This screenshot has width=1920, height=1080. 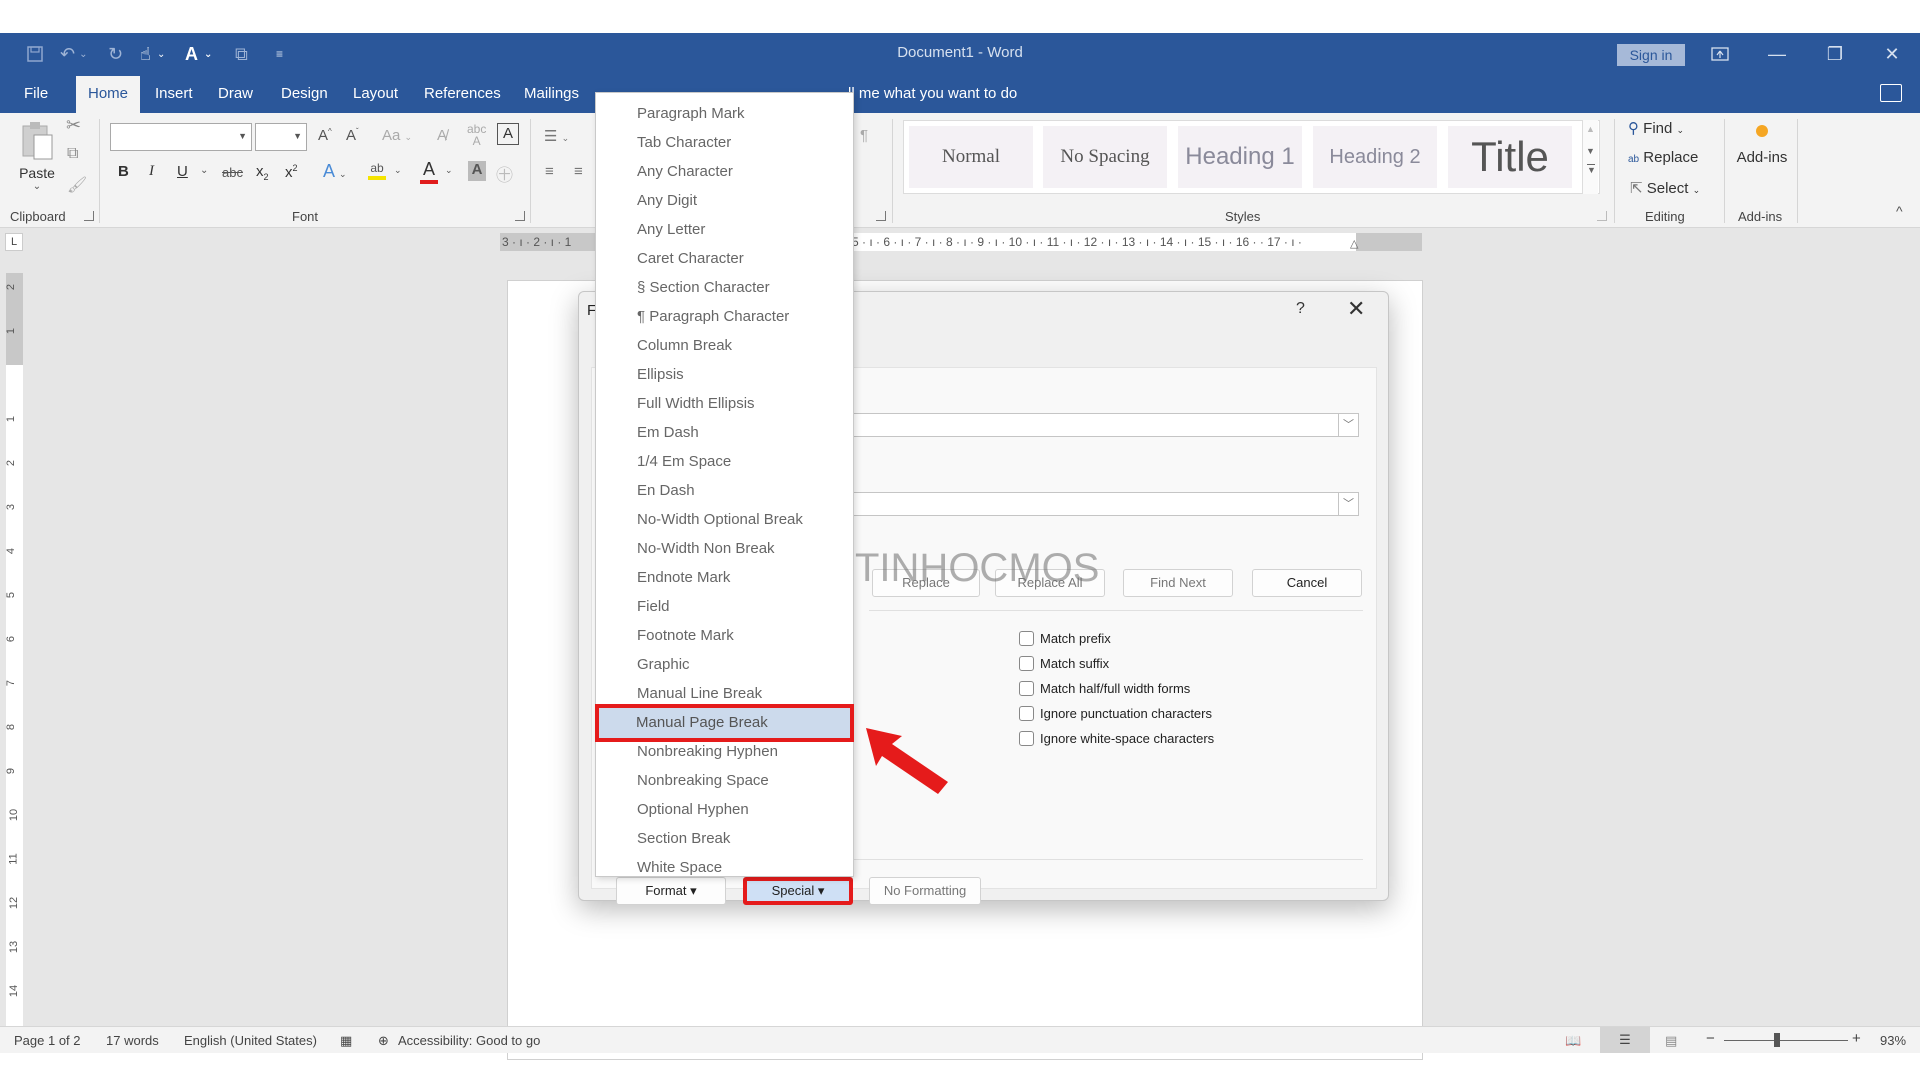 I want to click on special-menu-item-tab-character: Tab Character, so click(x=724, y=142).